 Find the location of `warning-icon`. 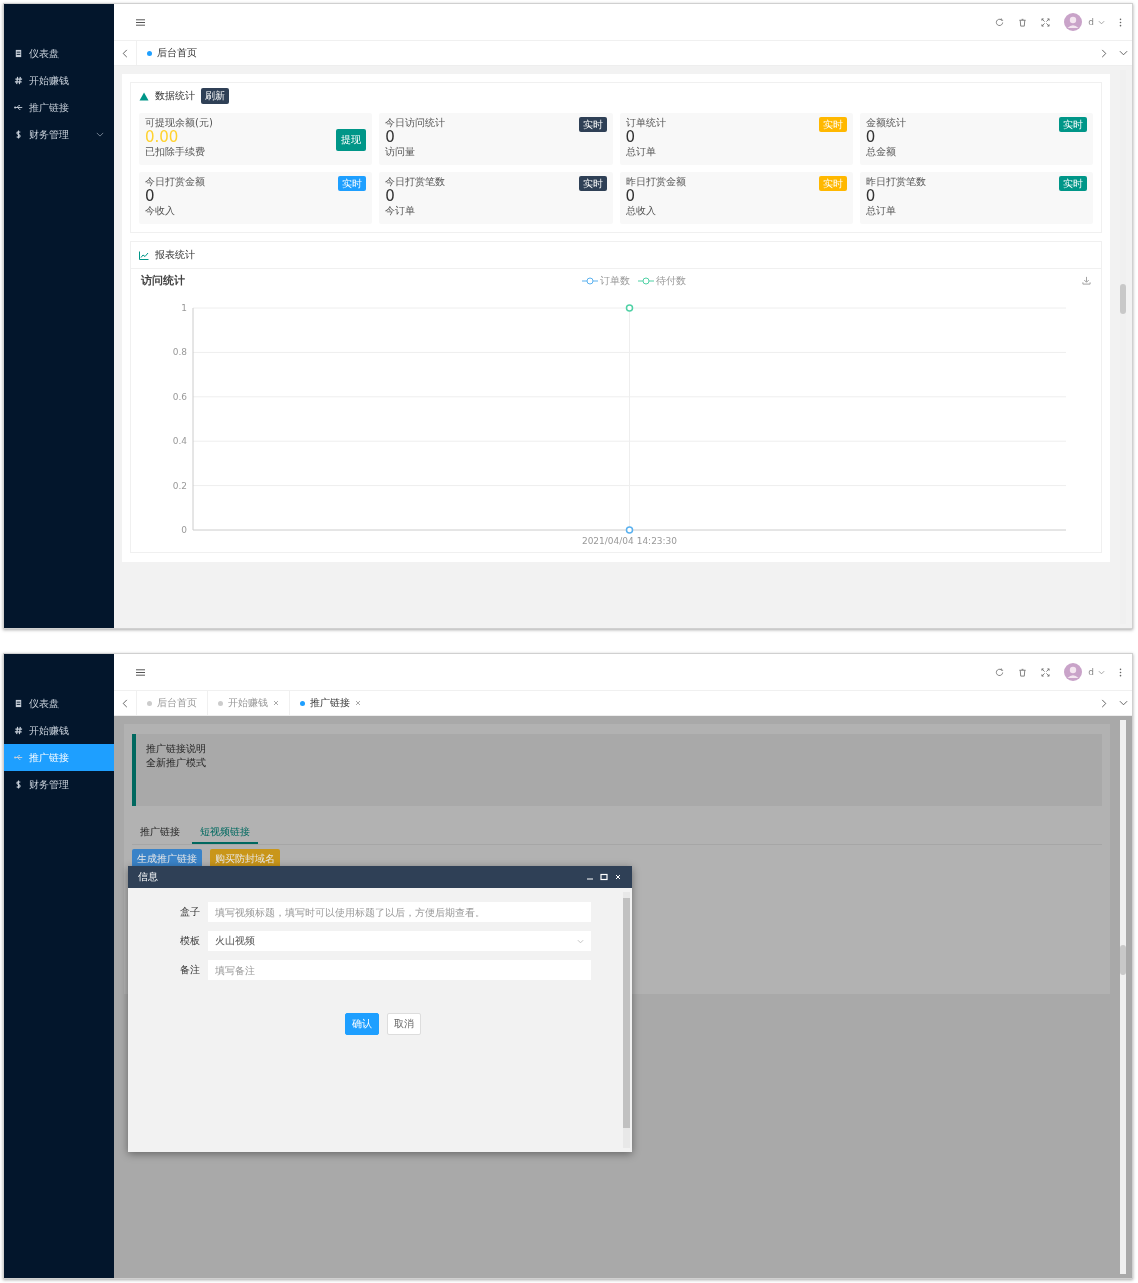

warning-icon is located at coordinates (144, 96).